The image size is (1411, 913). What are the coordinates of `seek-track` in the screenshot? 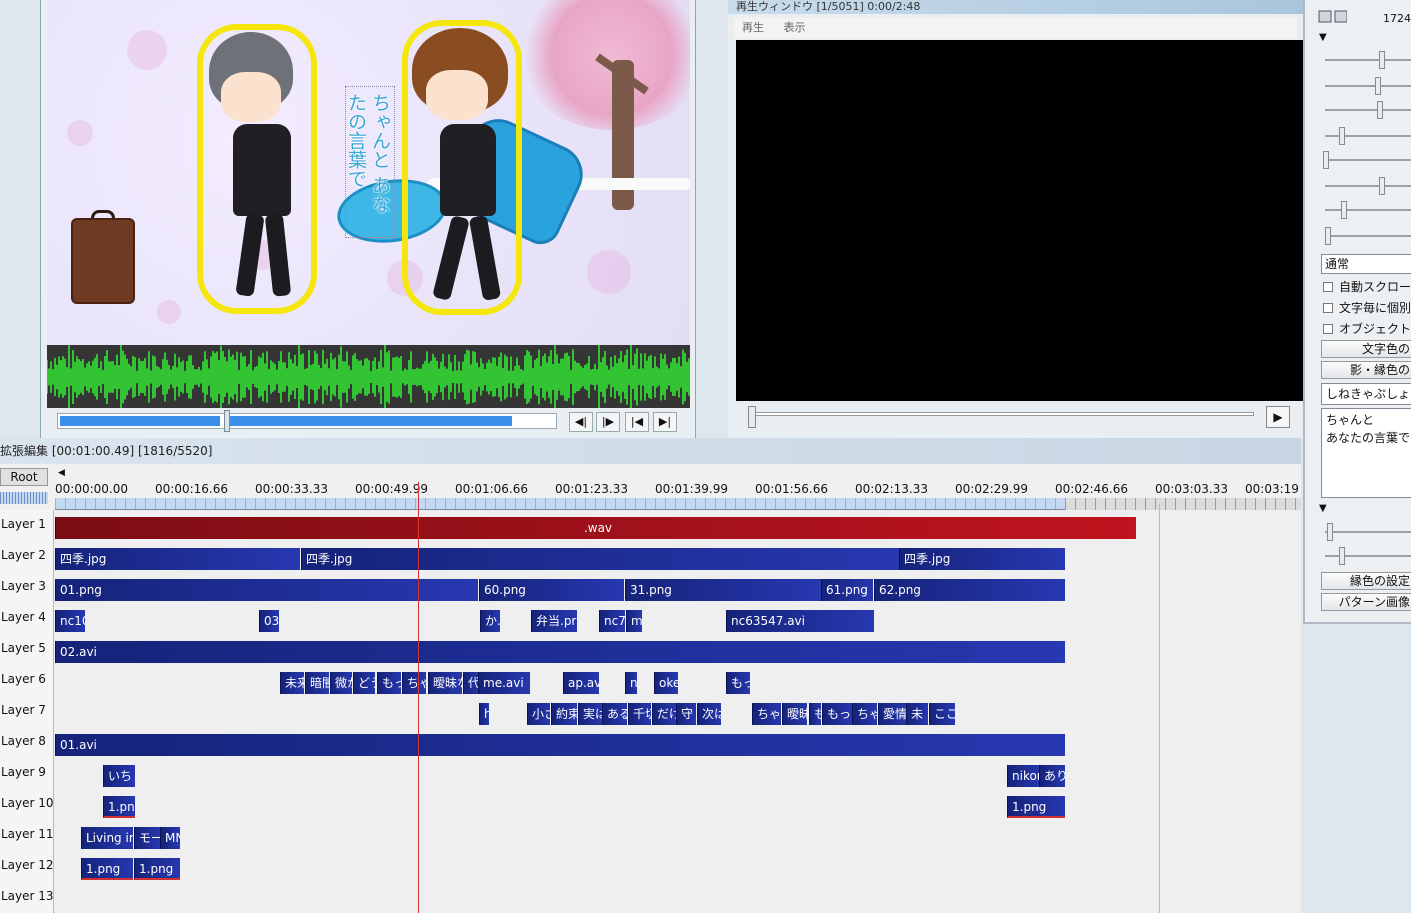 It's located at (307, 421).